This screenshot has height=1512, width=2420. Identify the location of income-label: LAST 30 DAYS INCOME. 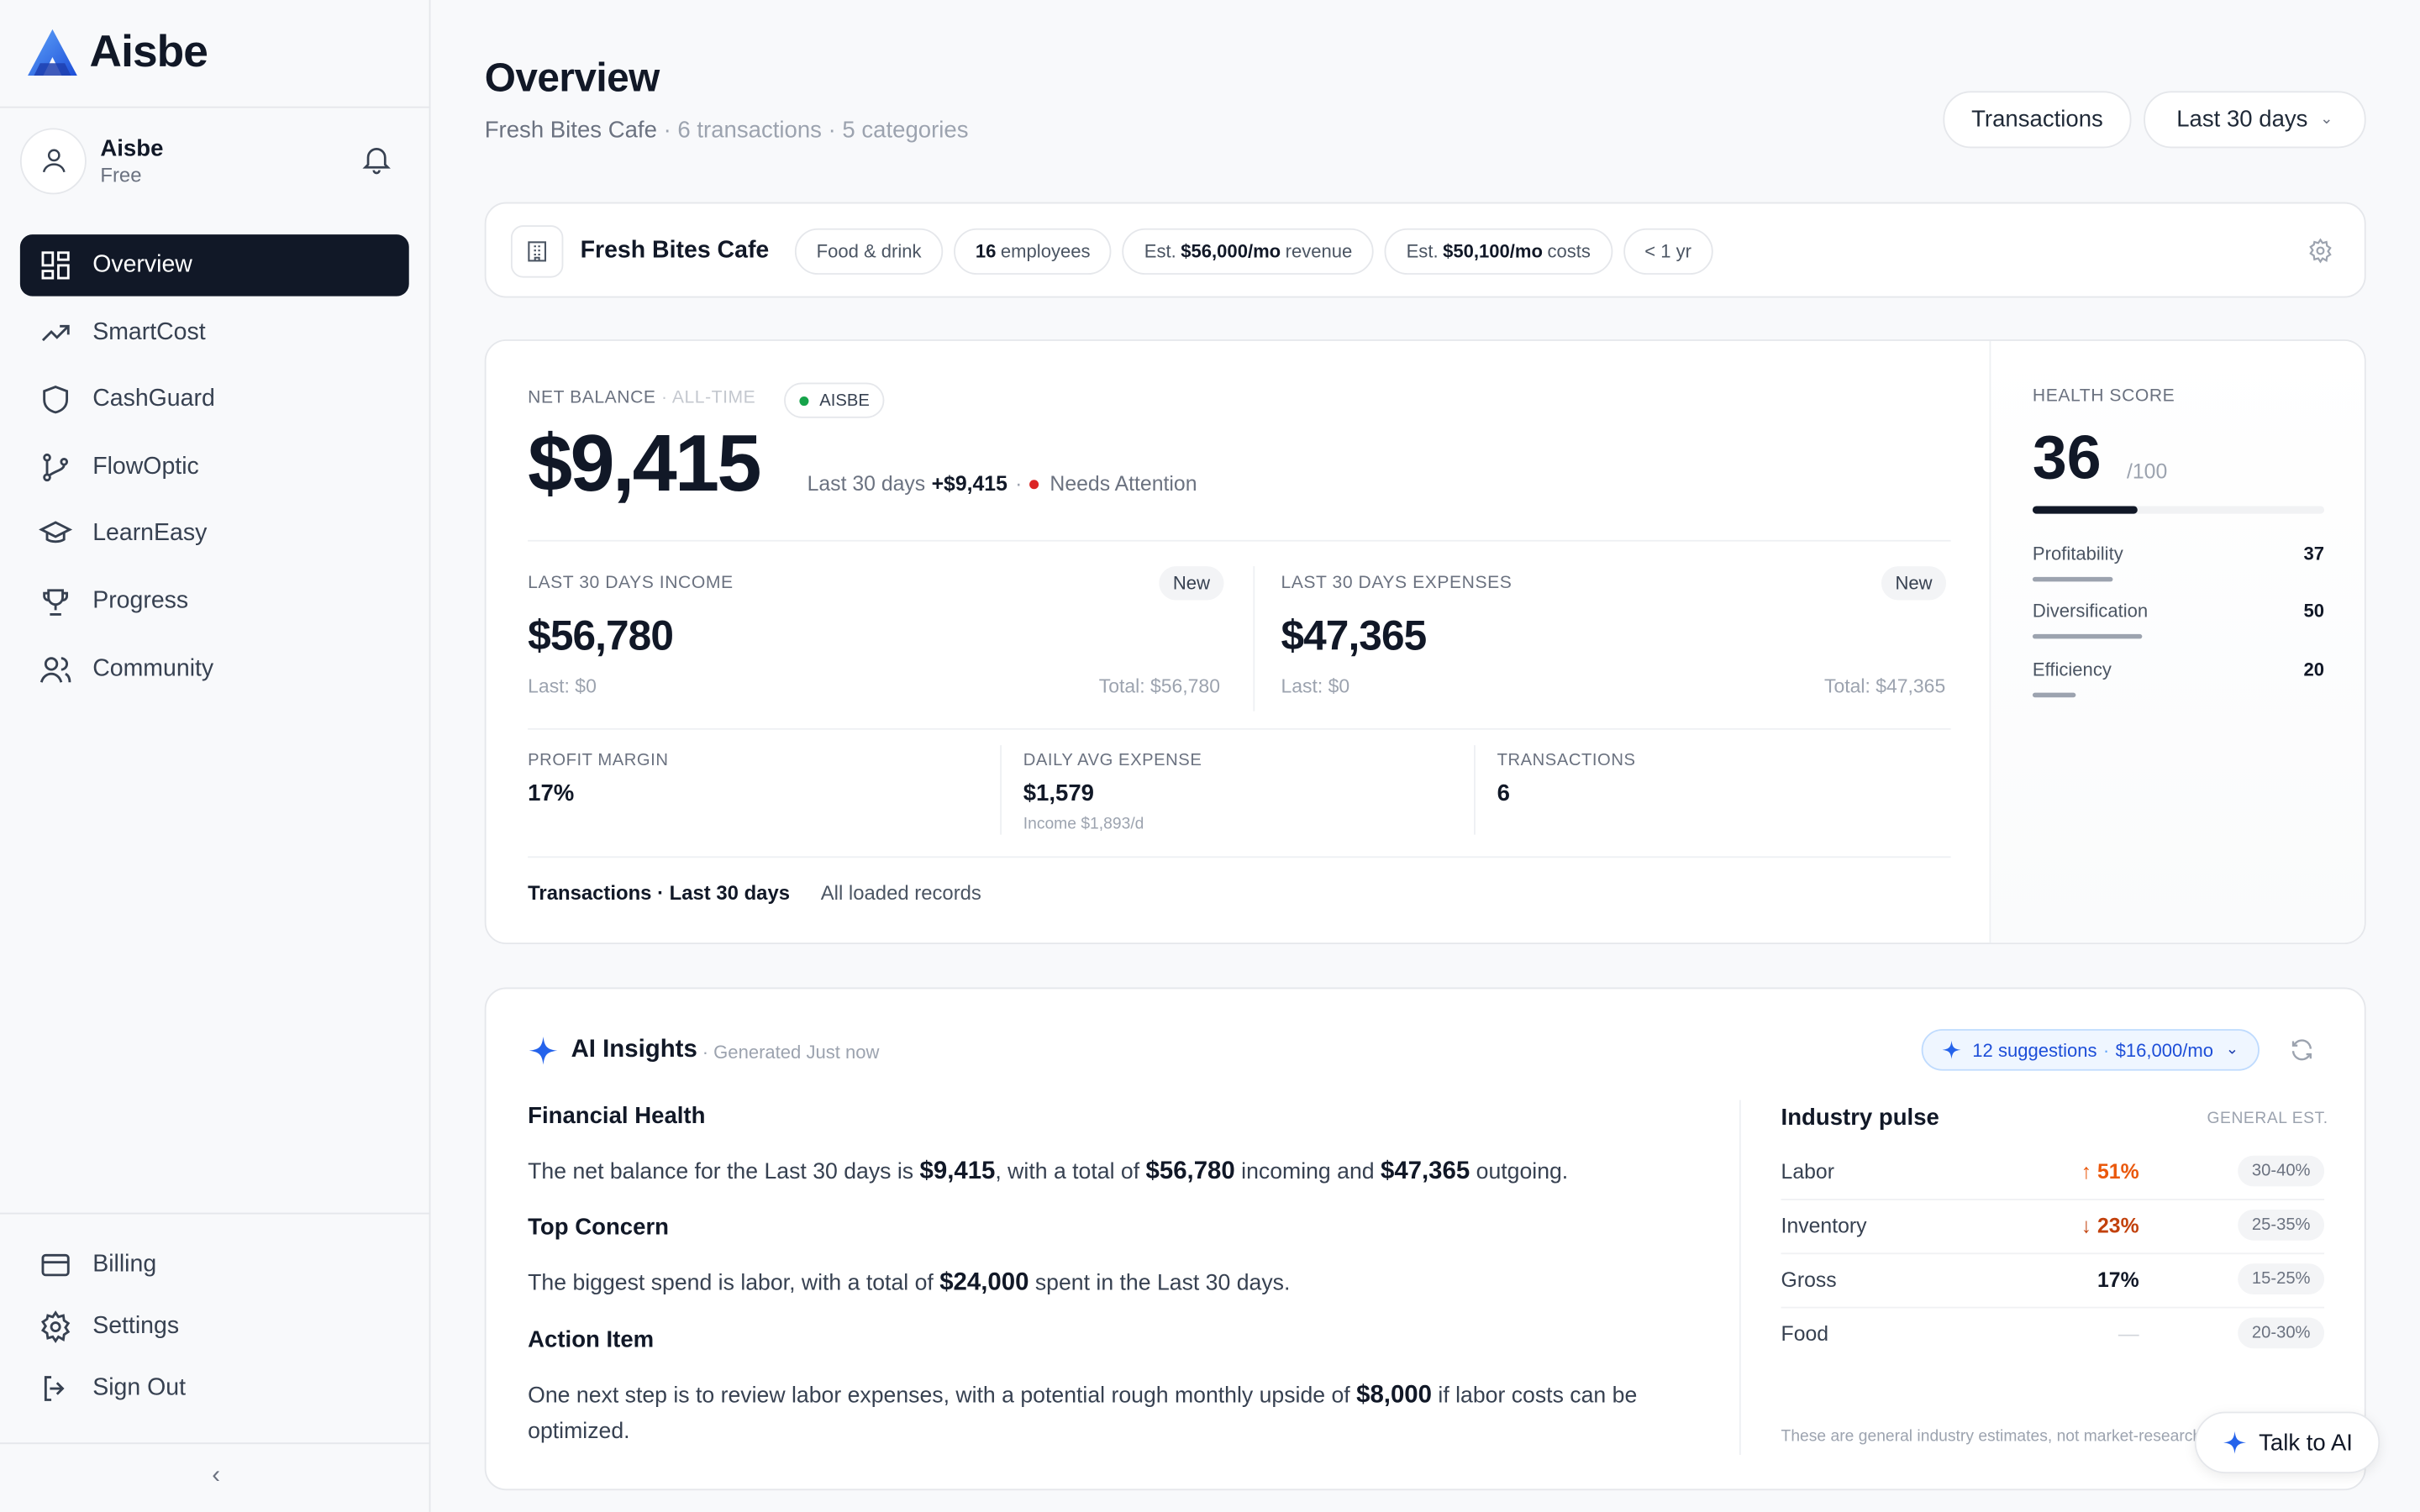
(631, 583).